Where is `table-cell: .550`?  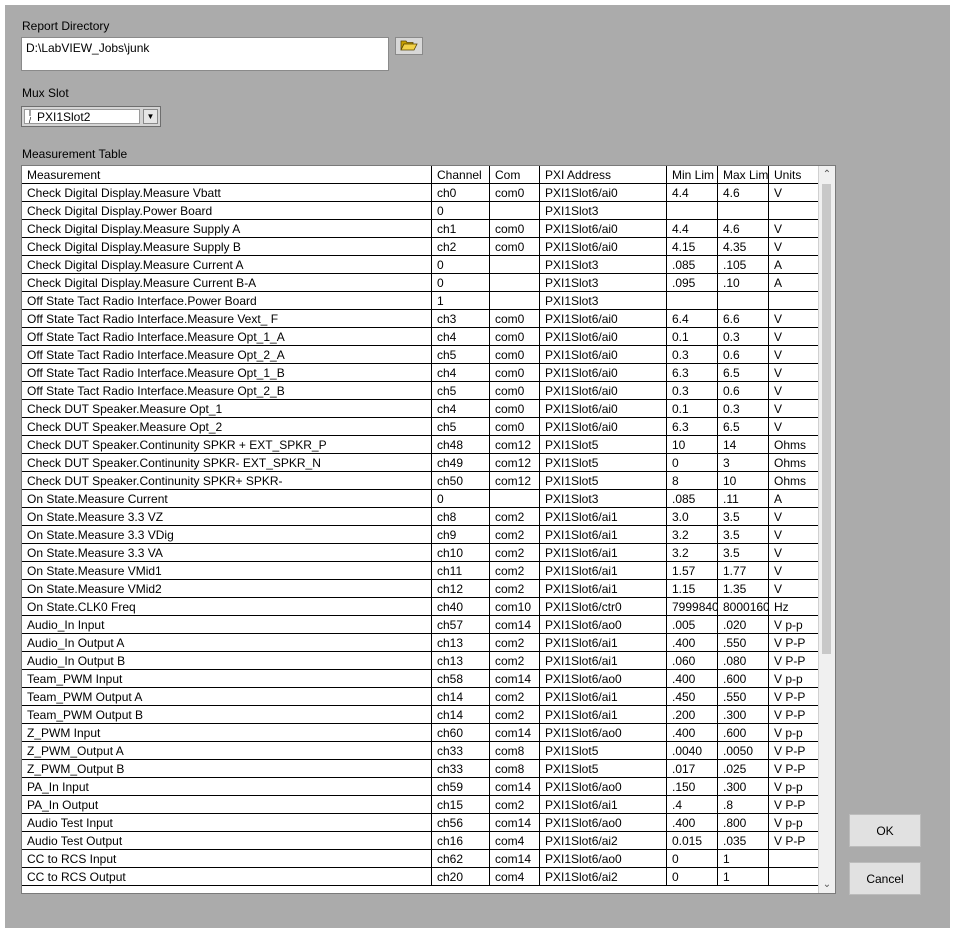 table-cell: .550 is located at coordinates (743, 697).